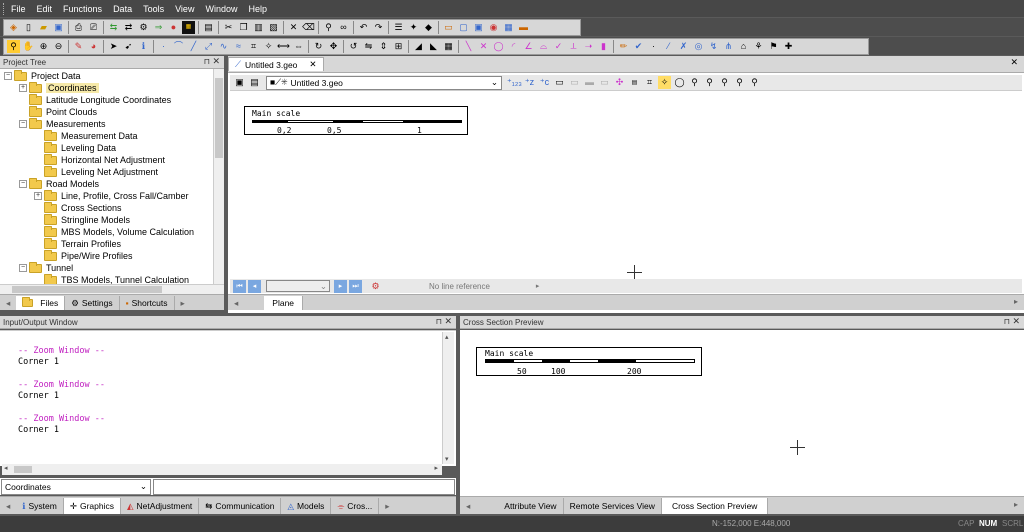 The height and width of the screenshot is (532, 1024). I want to click on command-input, so click(304, 486).